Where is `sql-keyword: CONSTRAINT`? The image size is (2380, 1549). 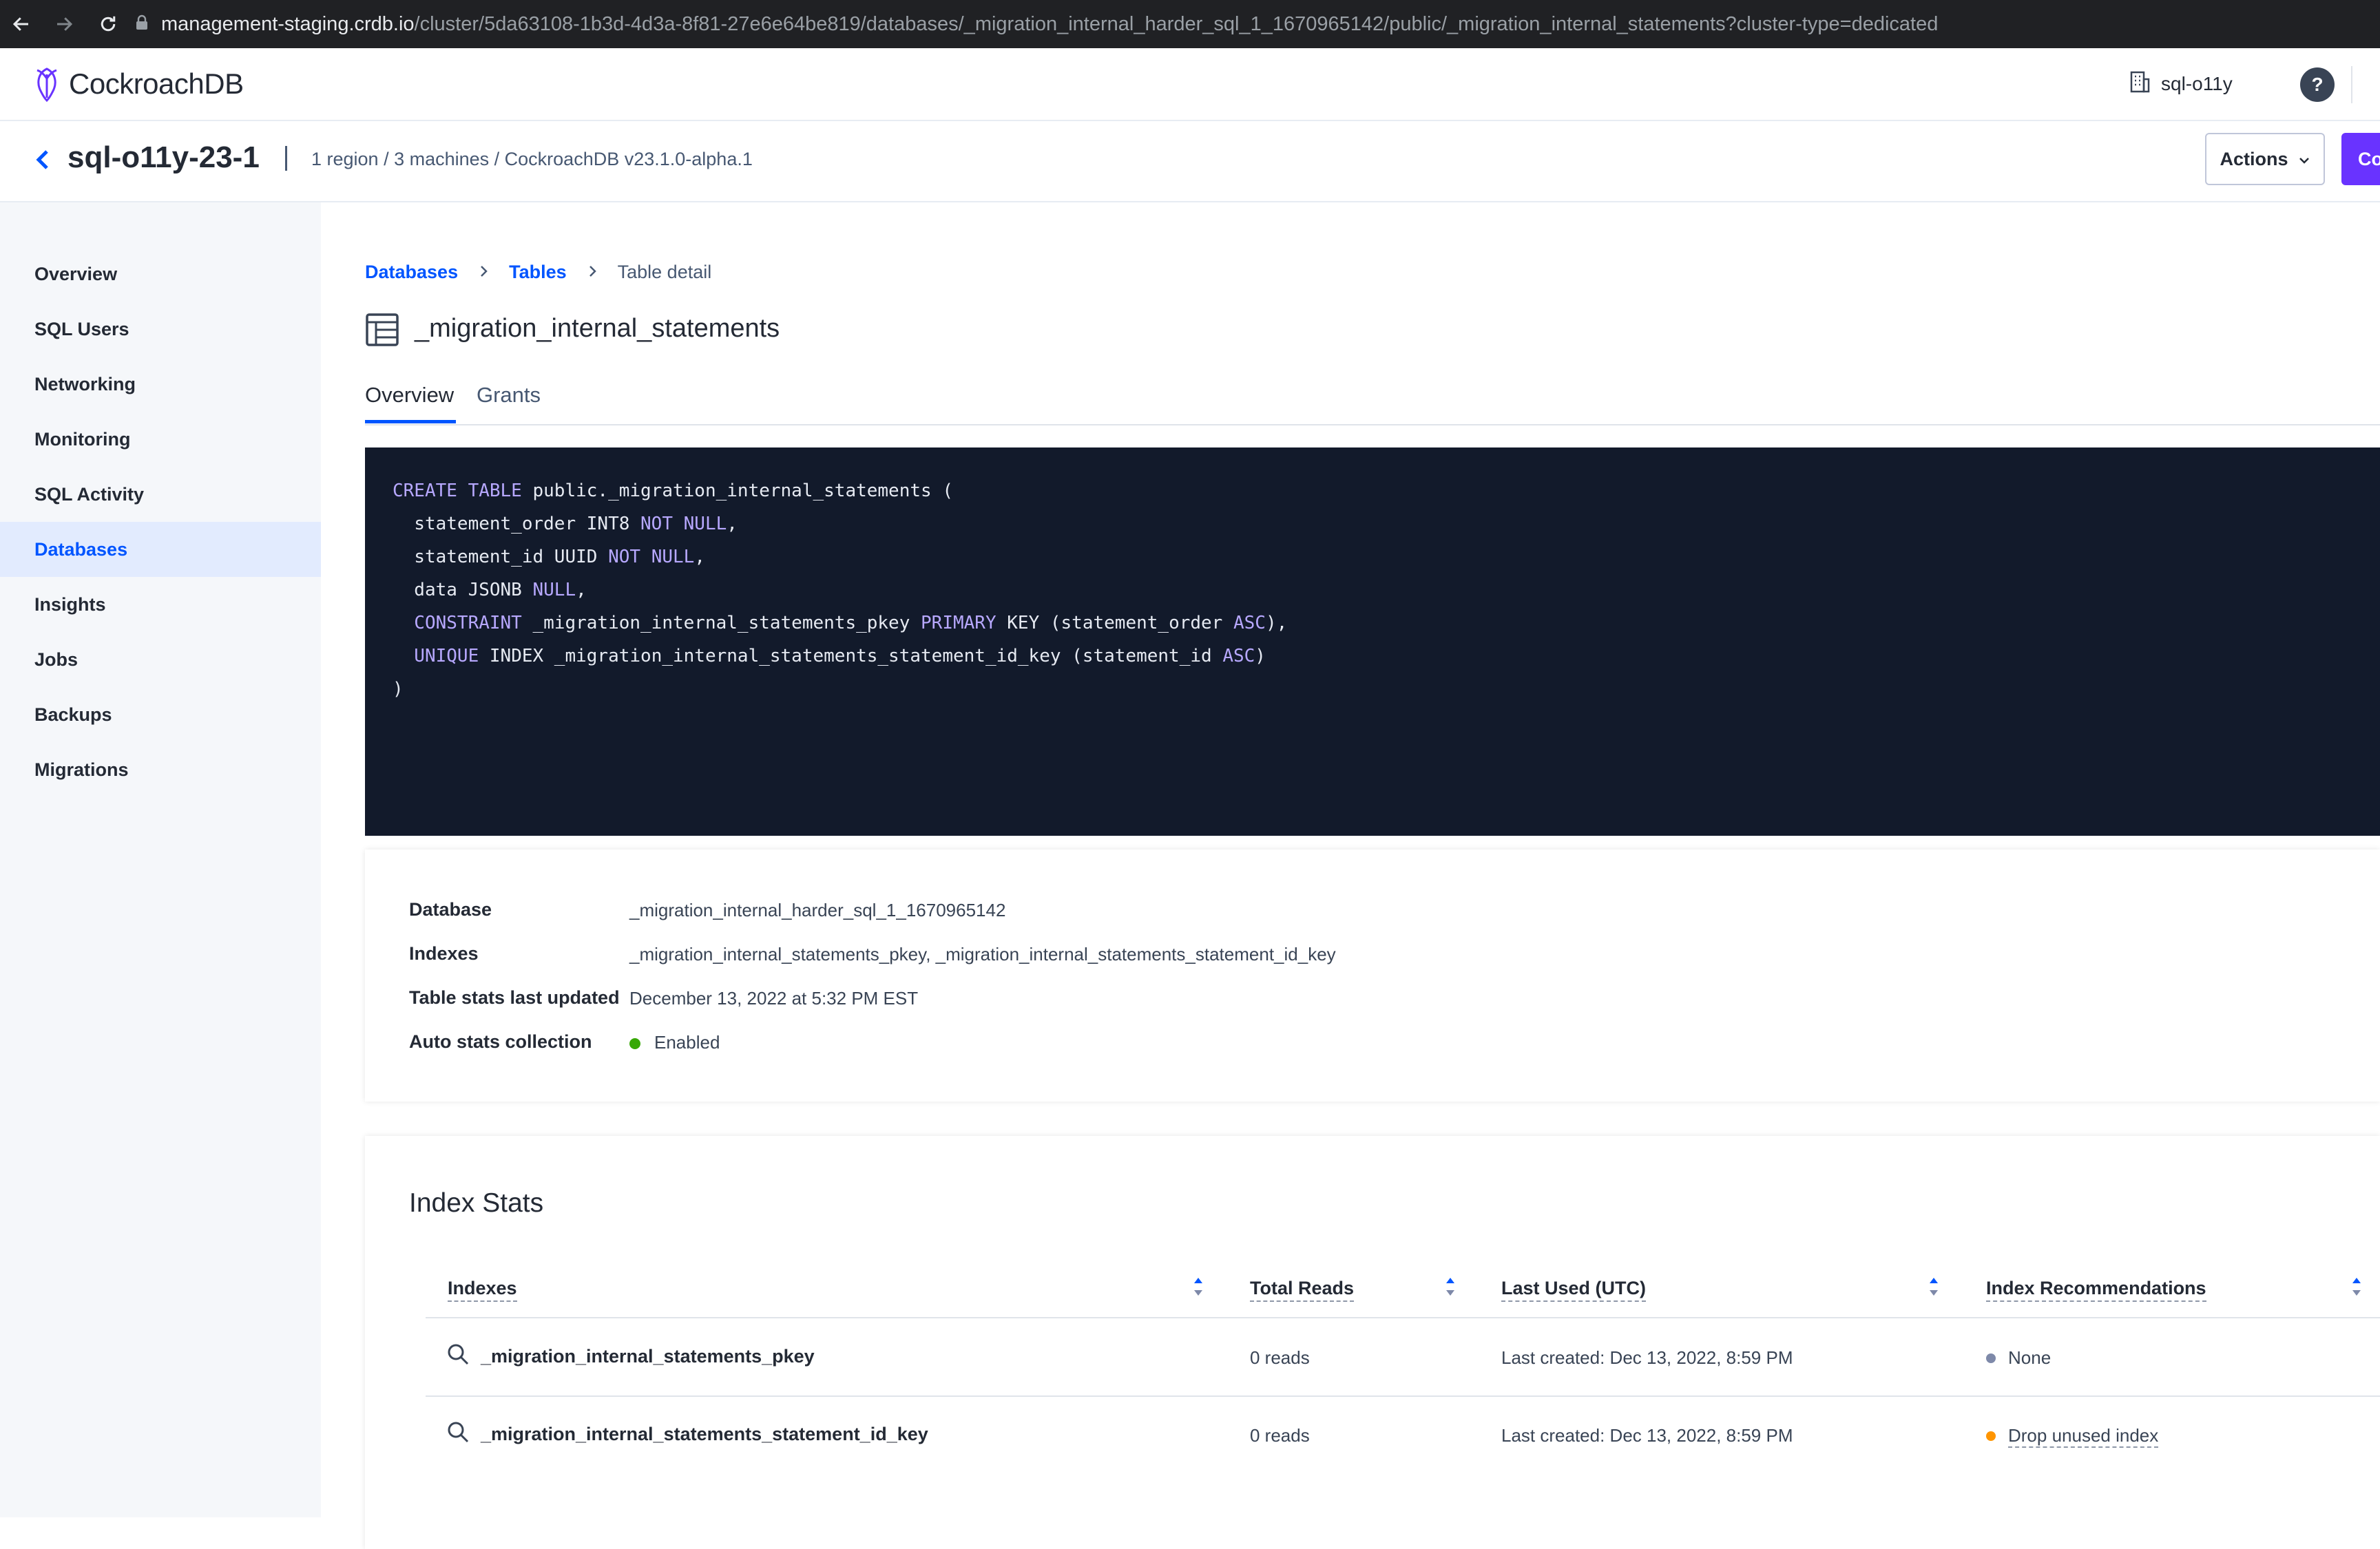 sql-keyword: CONSTRAINT is located at coordinates (457, 623).